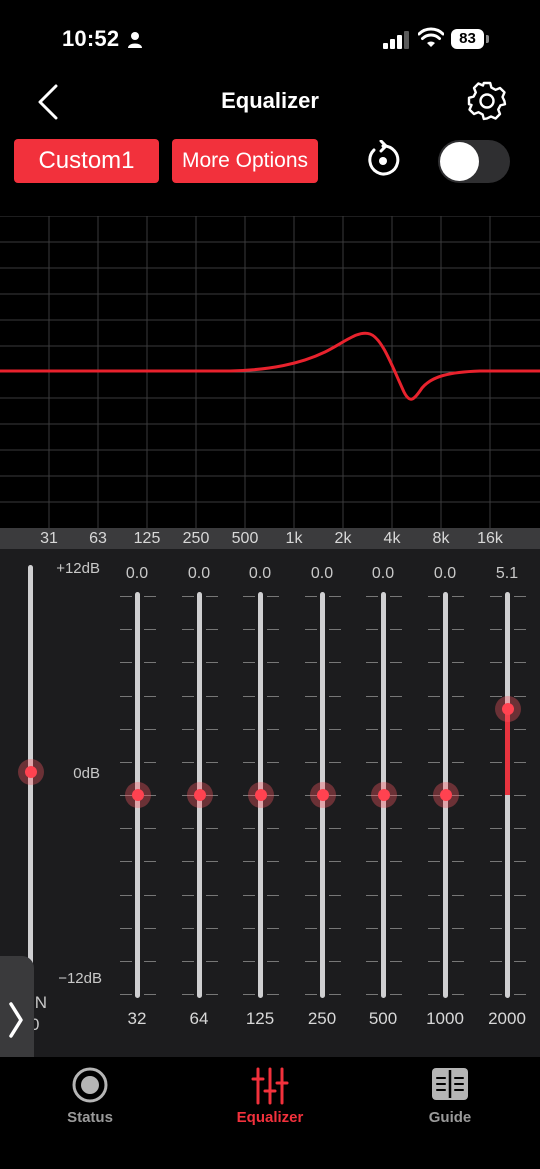 The width and height of the screenshot is (540, 1169). I want to click on page-title: Equalizer, so click(270, 100).